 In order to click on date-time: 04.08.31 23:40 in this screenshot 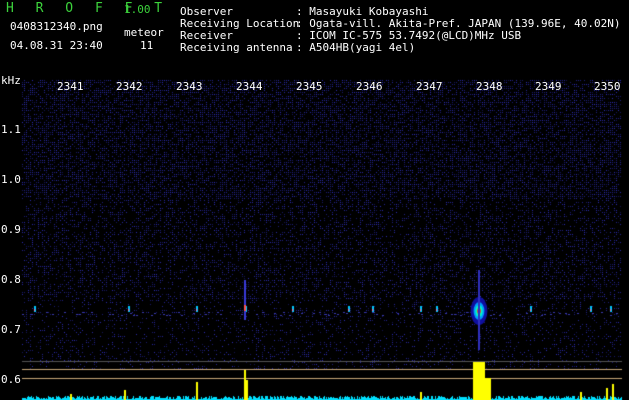, I will do `click(56, 45)`.